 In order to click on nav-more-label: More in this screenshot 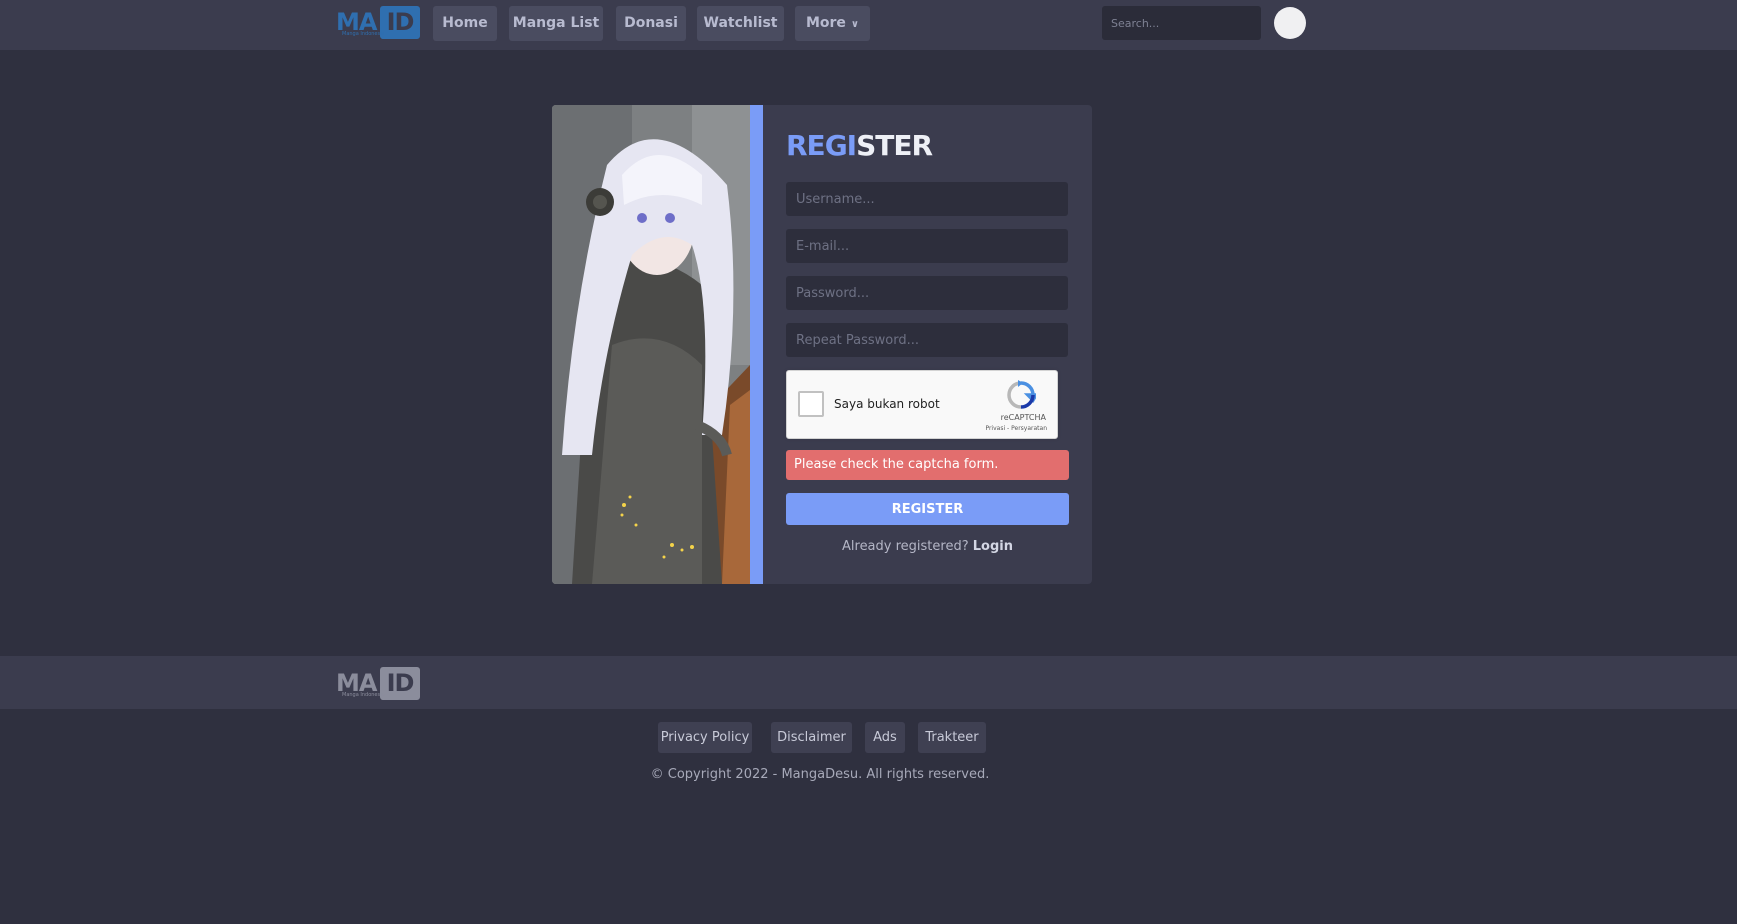, I will do `click(825, 23)`.